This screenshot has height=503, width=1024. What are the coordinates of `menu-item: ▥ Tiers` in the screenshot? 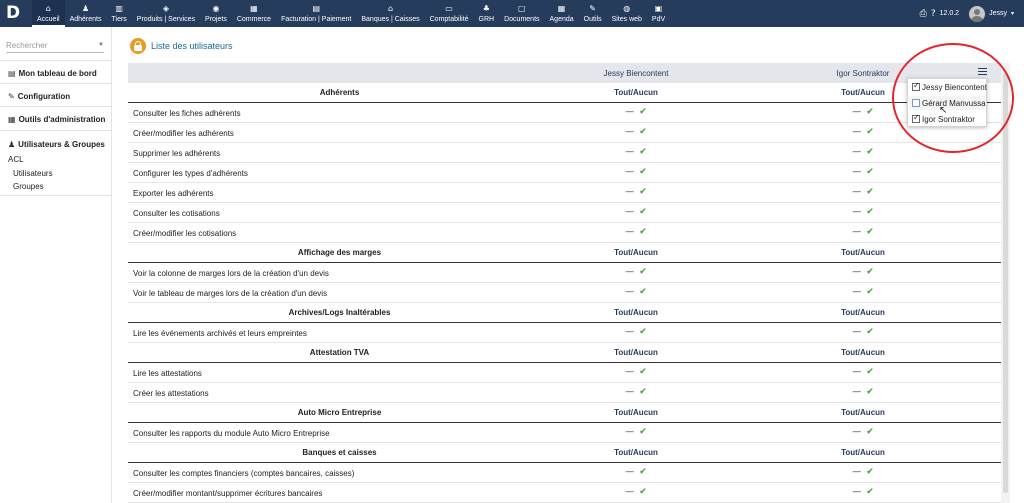 It's located at (119, 13).